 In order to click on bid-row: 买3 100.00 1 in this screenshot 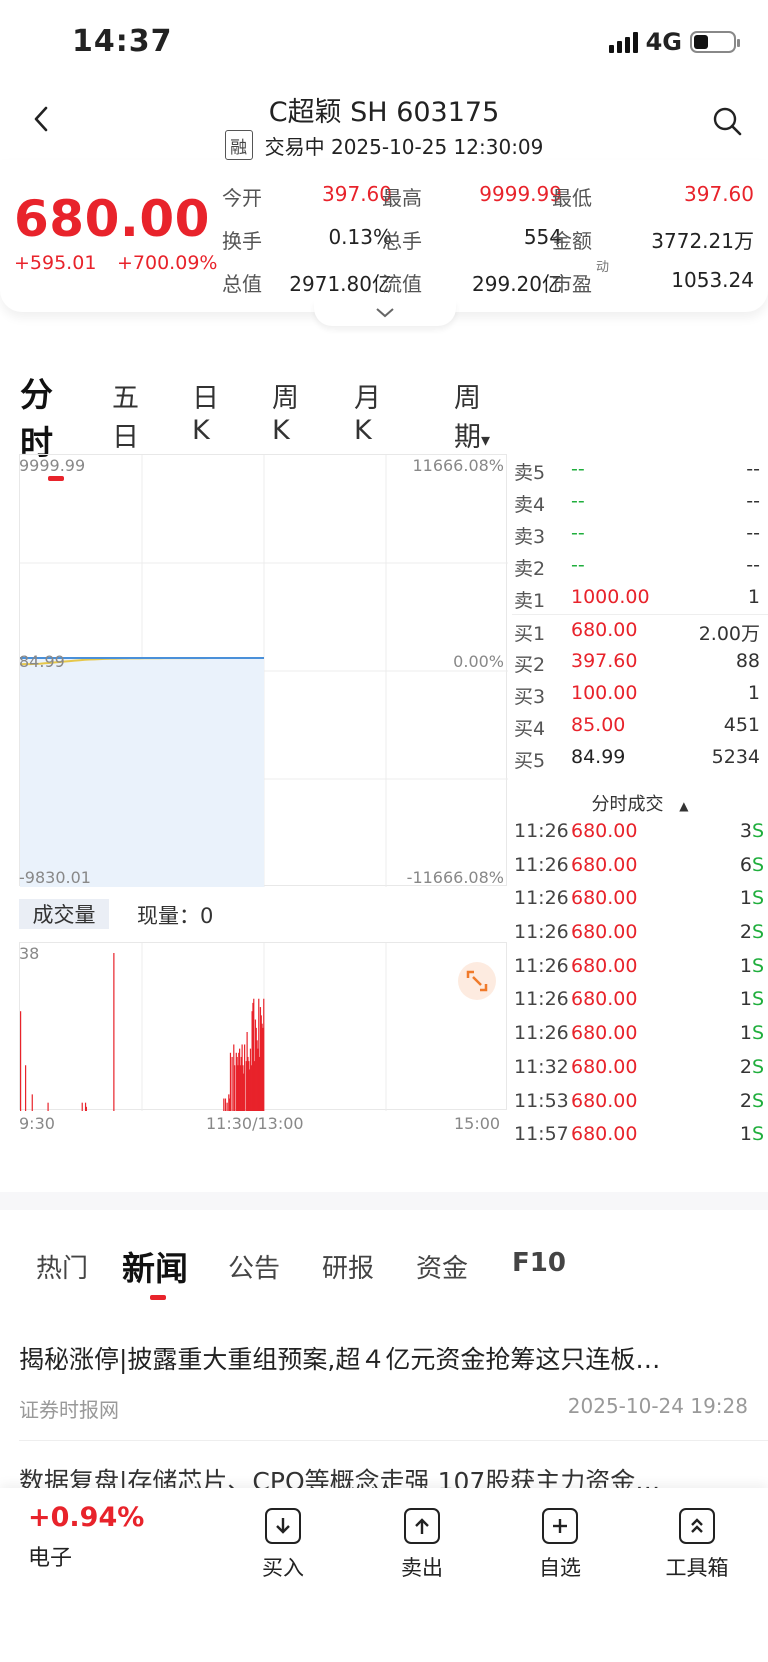, I will do `click(640, 694)`.